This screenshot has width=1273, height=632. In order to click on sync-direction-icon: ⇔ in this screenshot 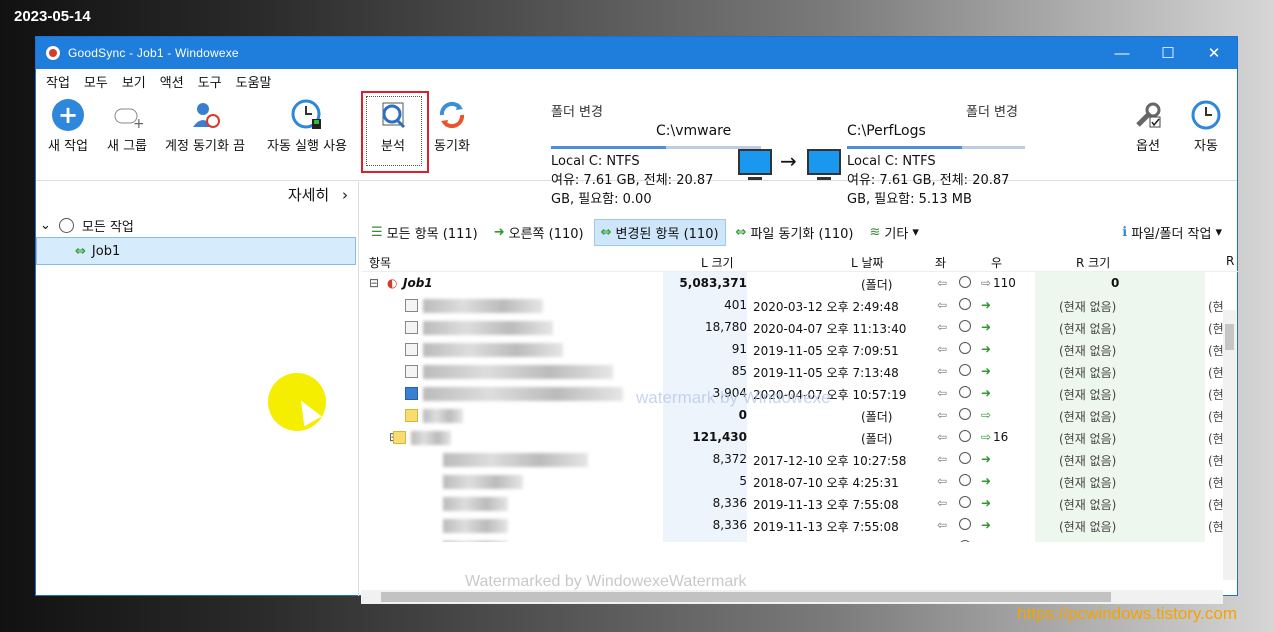, I will do `click(80, 251)`.